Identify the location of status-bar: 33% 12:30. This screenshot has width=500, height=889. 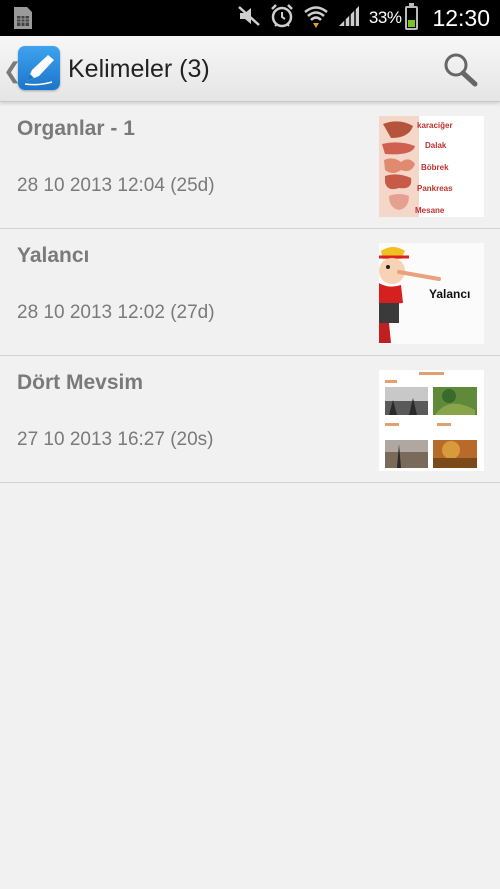
(250, 18).